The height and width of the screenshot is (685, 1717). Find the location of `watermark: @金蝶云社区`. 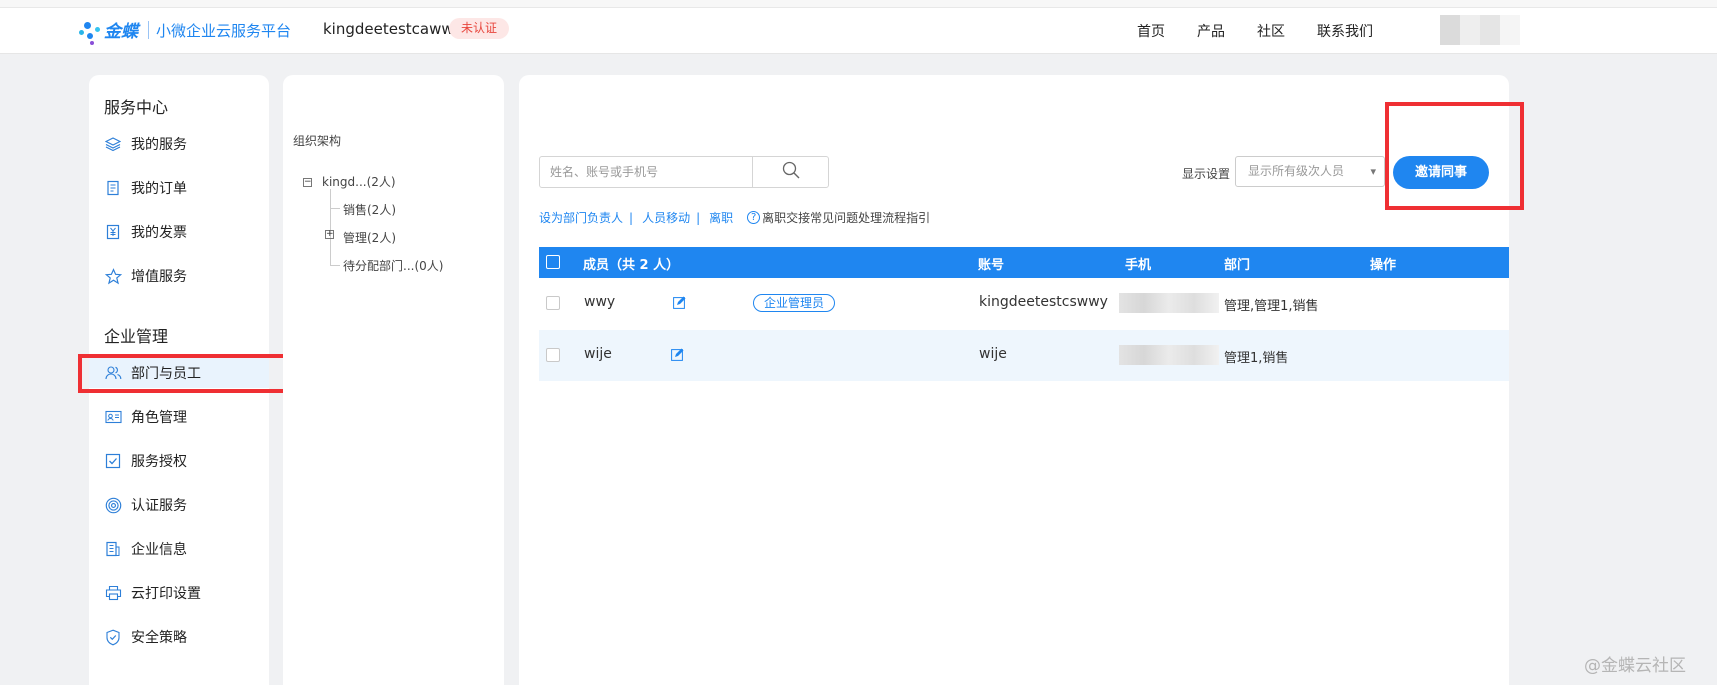

watermark: @金蝶云社区 is located at coordinates (1635, 666).